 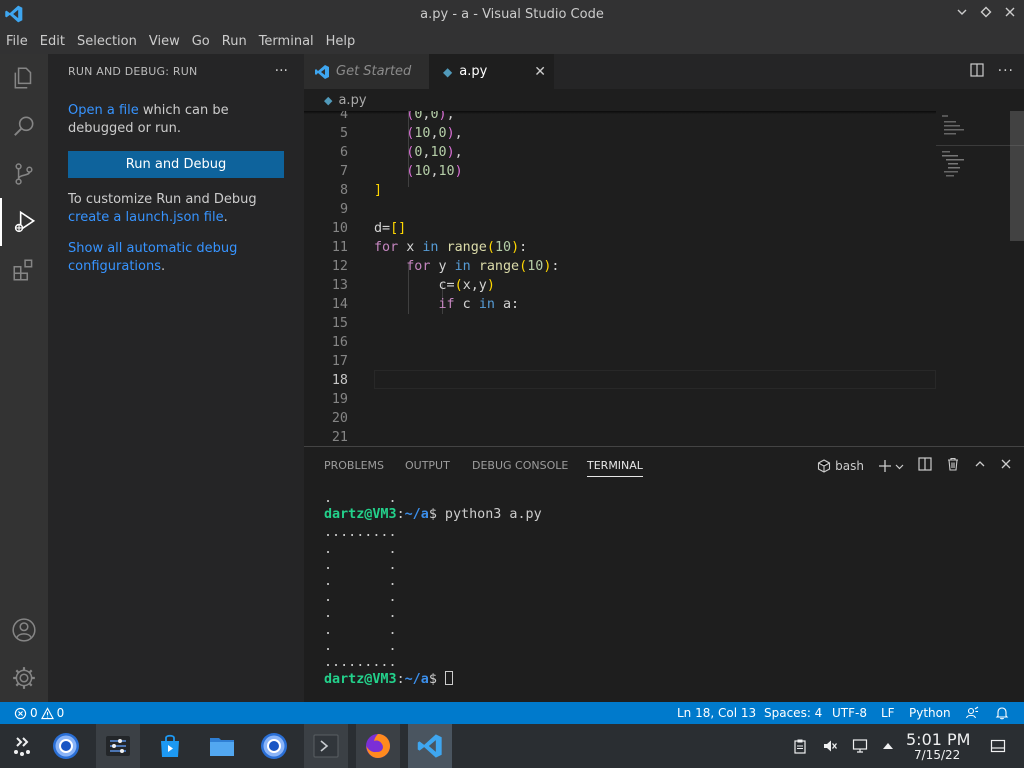 I want to click on discover-store-icon, so click(x=170, y=746).